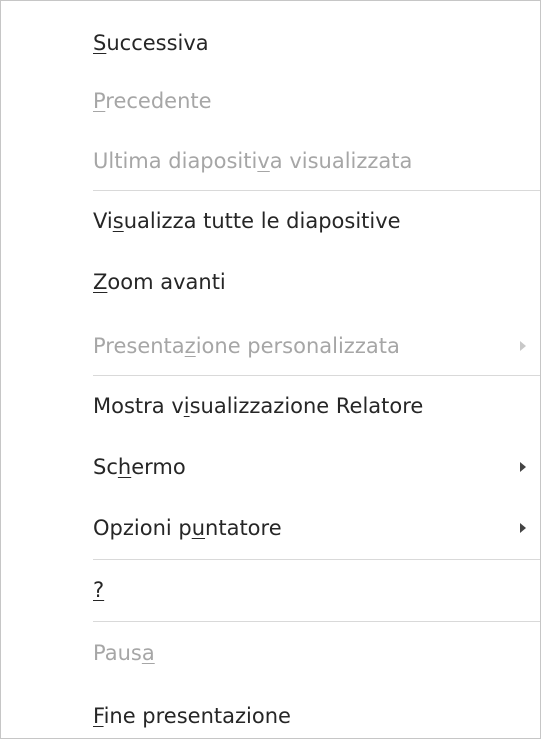 The height and width of the screenshot is (741, 543). I want to click on menu-item-zoom-avanti: Zoom avanti, so click(316, 282).